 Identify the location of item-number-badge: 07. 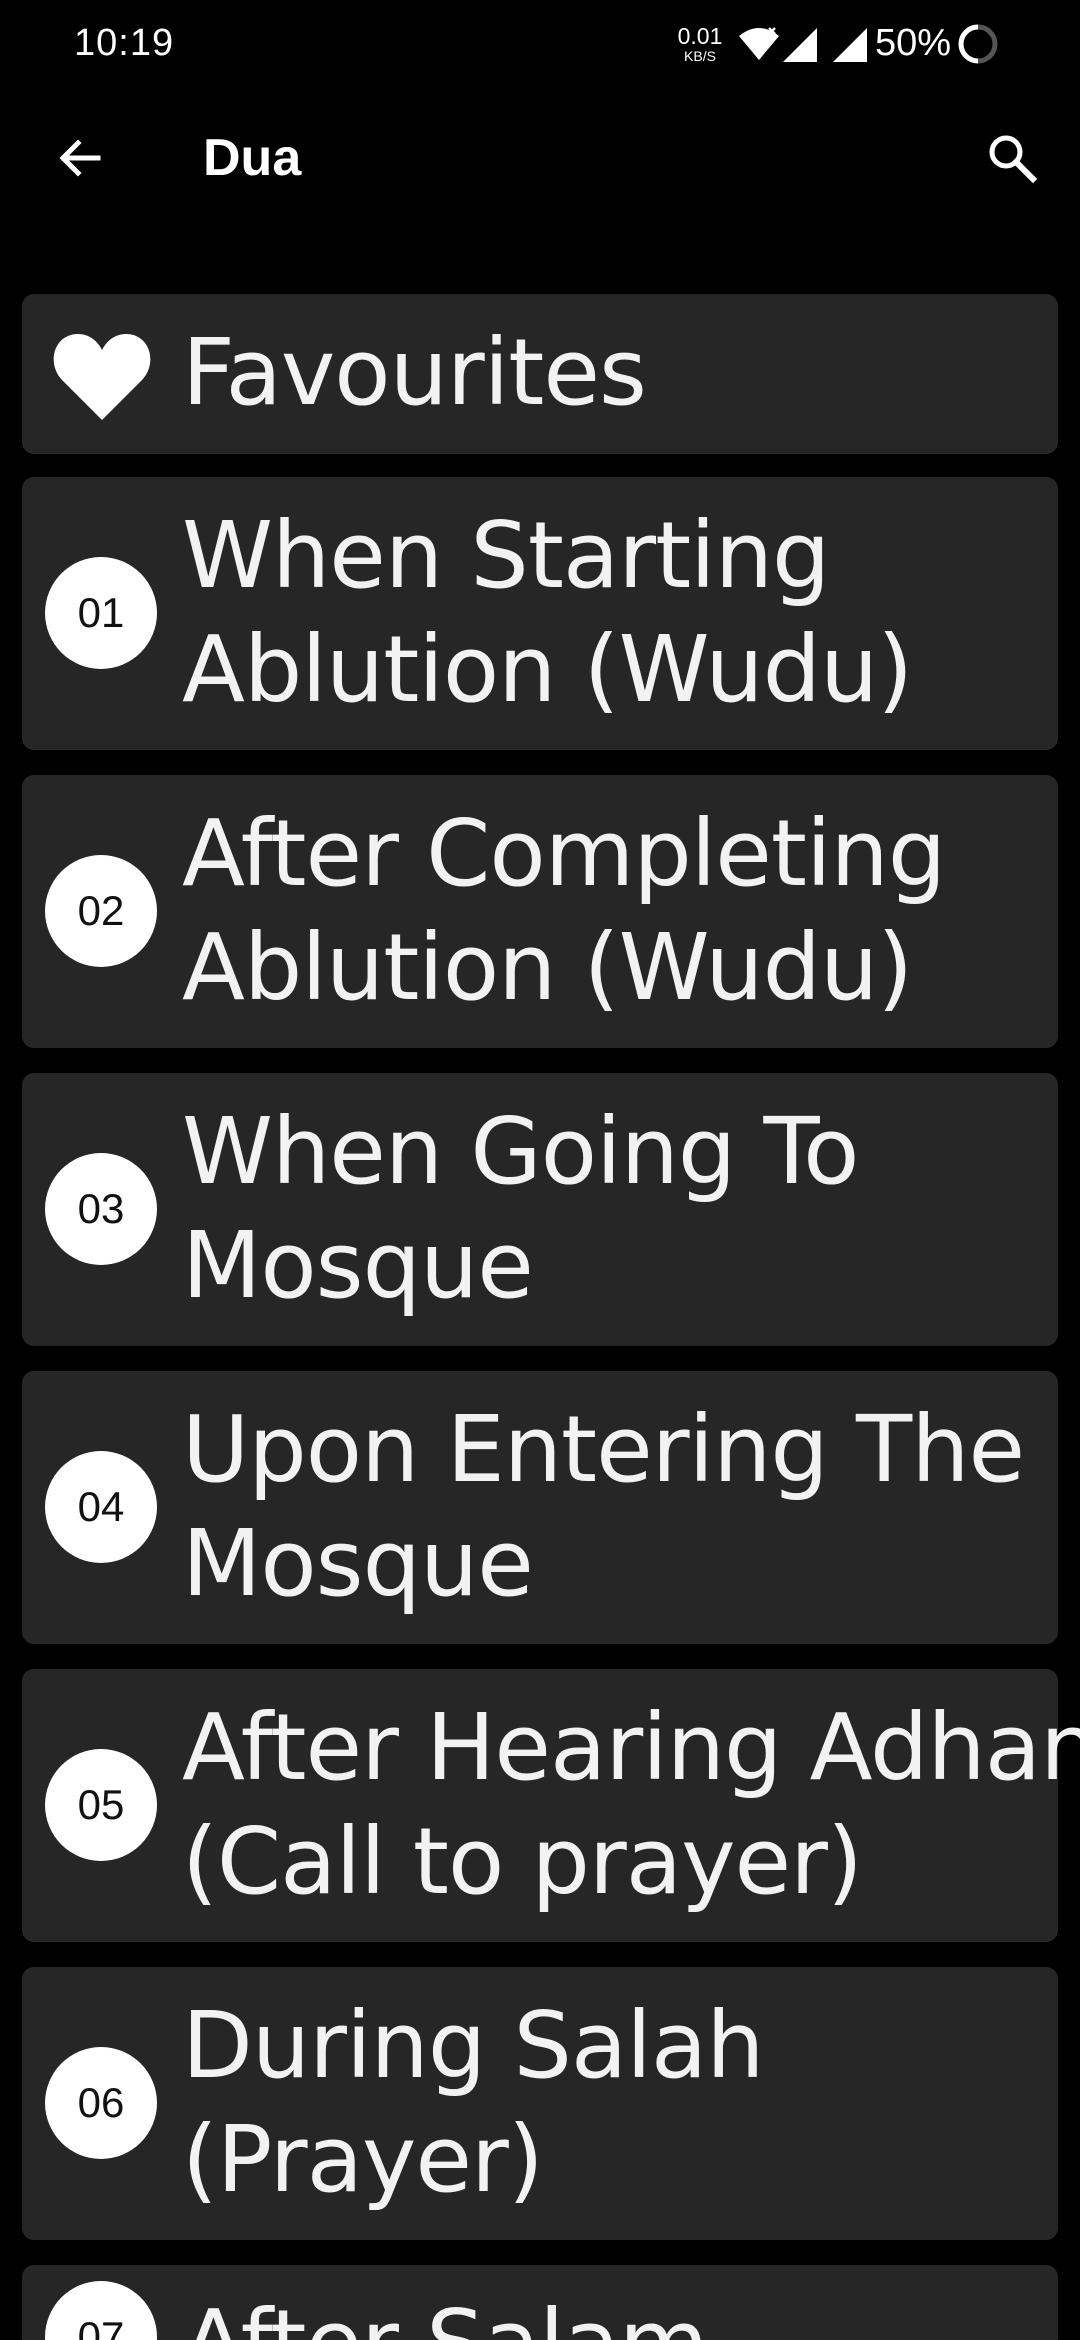
(101, 2310).